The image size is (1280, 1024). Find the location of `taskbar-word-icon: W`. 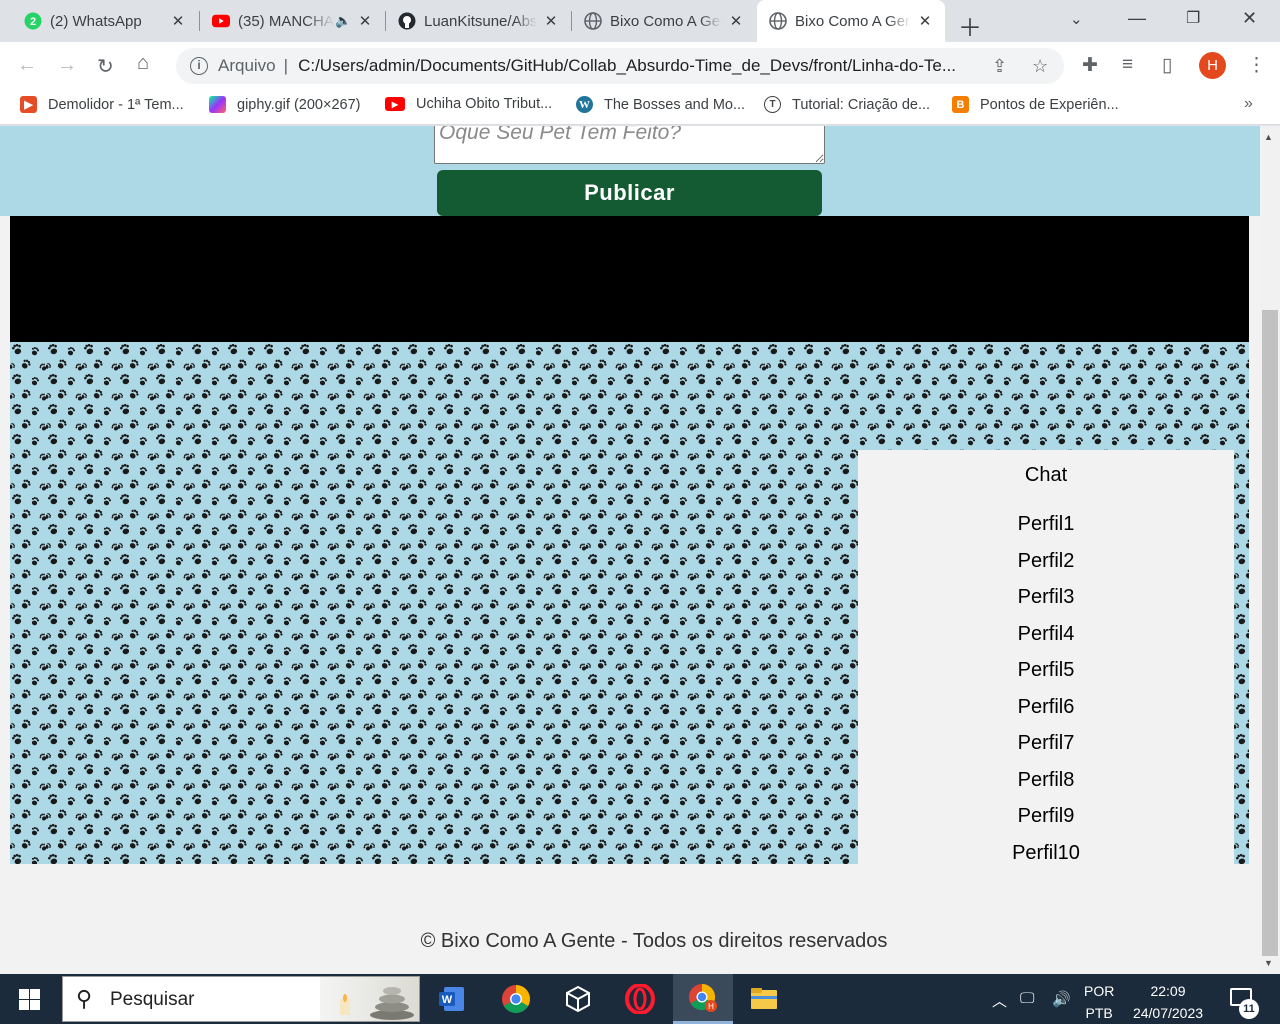

taskbar-word-icon: W is located at coordinates (452, 999).